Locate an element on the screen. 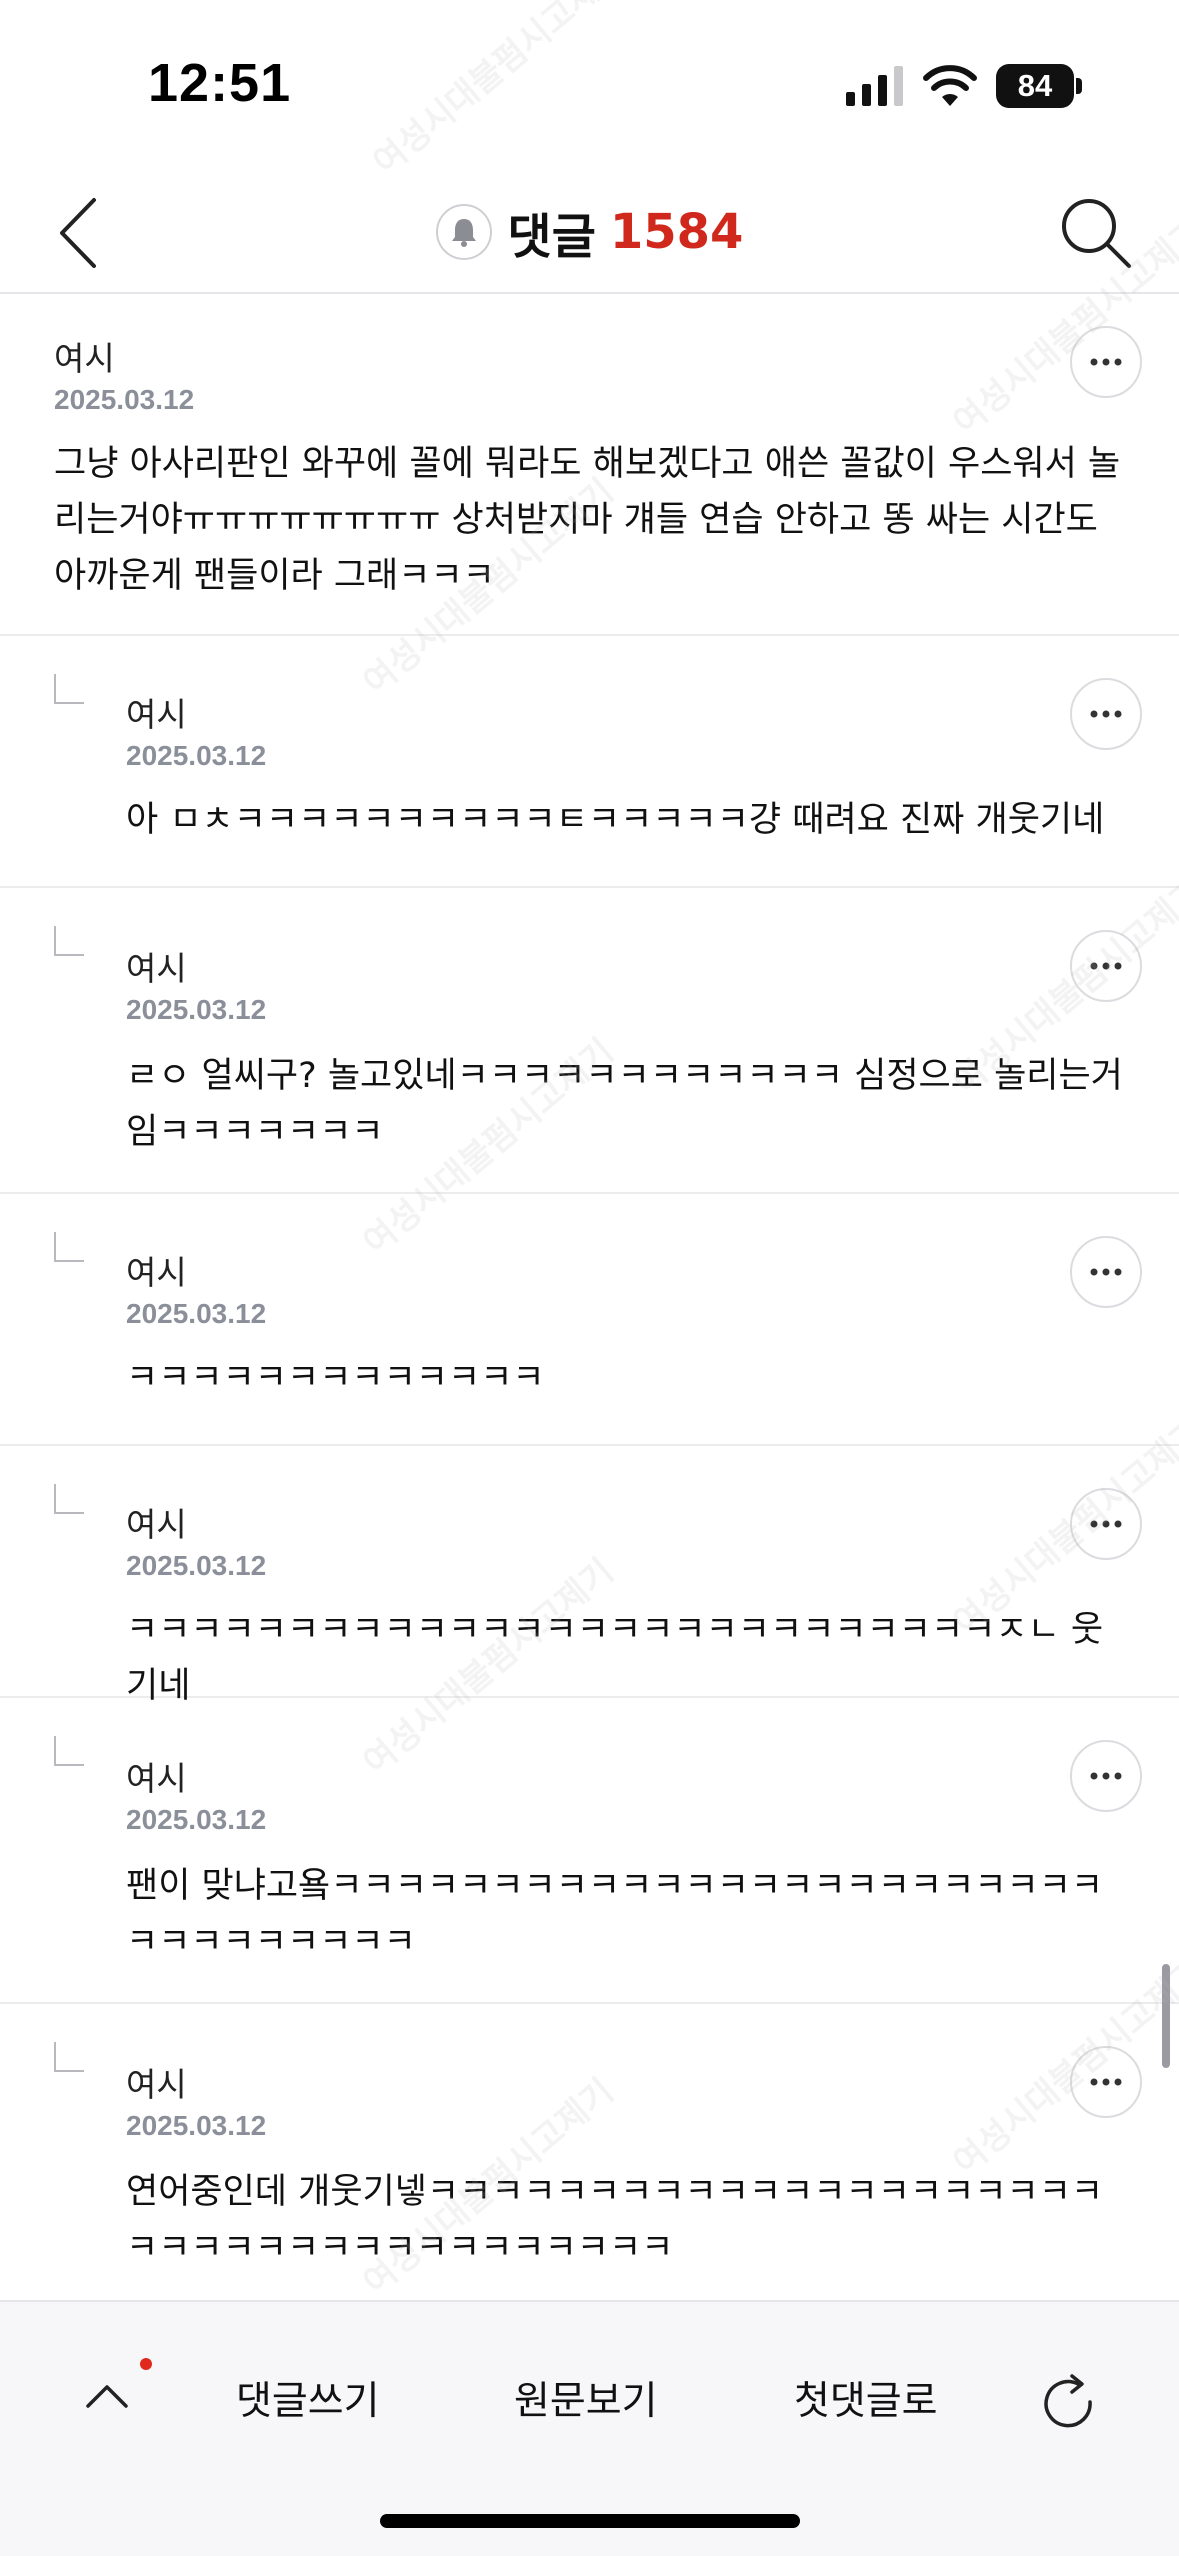 This screenshot has width=1179, height=2556. comment-text: 팬이 맞냐고욬ㅋㅋㅋㅋㅋㅋㅋㅋㅋㅋㅋㅋㅋㅋㅋㅋㅋㅋㅋㅋㅋㅋㅋㅋㅋㅋㅋㅋㅋㅋㅋㅋㅋ is located at coordinates (615, 1914).